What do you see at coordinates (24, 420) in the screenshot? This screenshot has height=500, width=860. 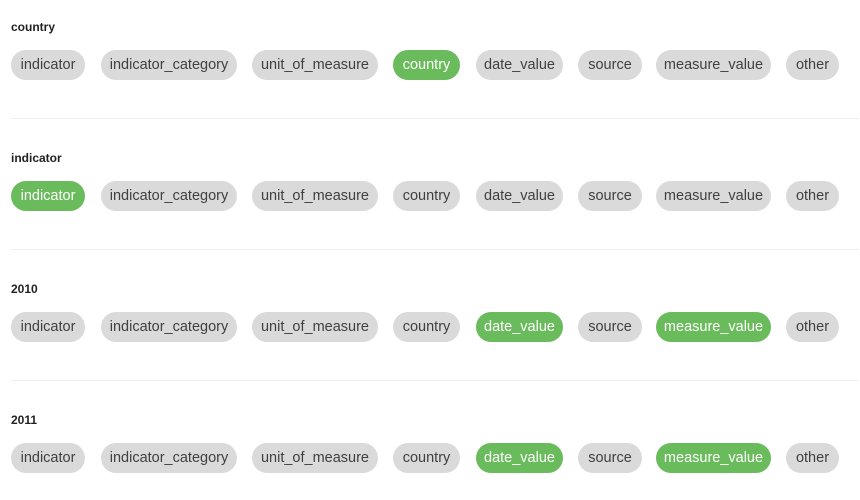 I see `column-title: 2011` at bounding box center [24, 420].